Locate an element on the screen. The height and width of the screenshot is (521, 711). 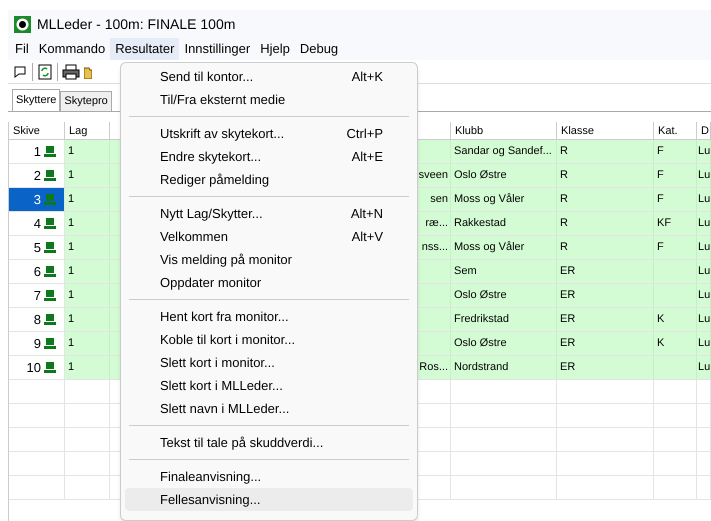
menu-item-label: Velkommen is located at coordinates (194, 237).